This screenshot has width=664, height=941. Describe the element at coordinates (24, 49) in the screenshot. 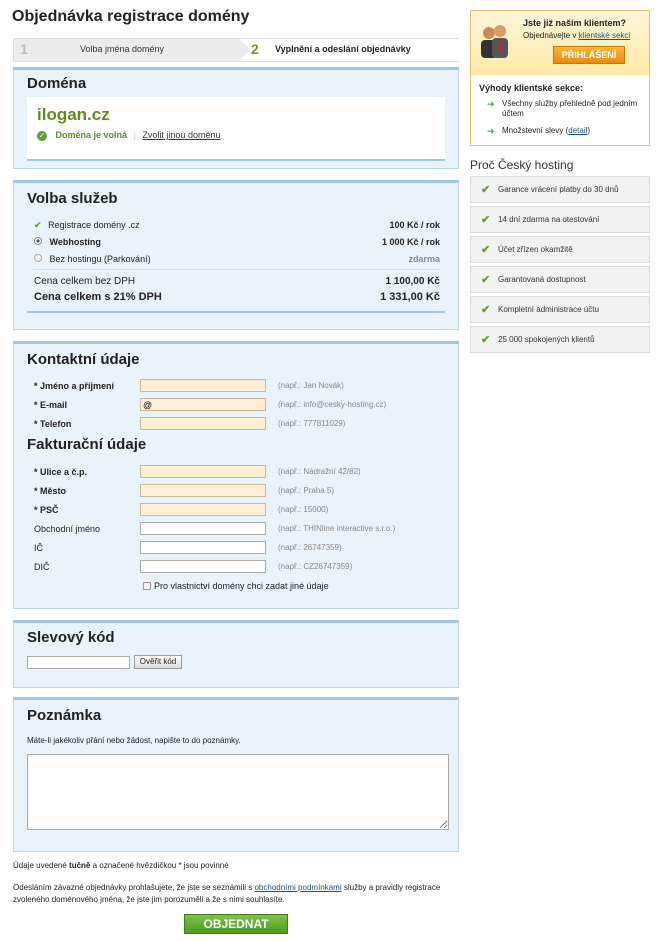

I see `step-1-number: 1` at that location.